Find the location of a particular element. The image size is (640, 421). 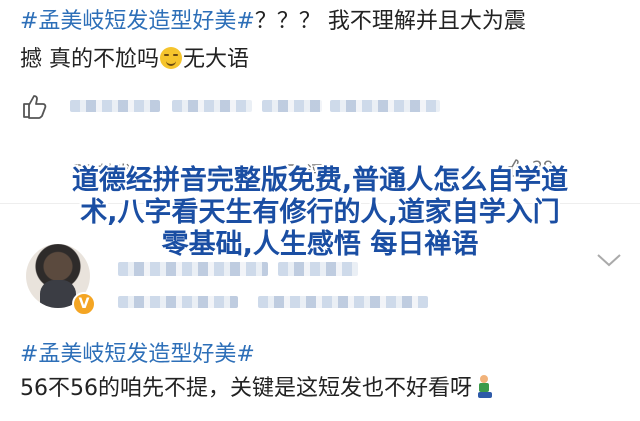

watermark-line-3: 零基础,人生感悟 每日禅语 is located at coordinates (320, 244).